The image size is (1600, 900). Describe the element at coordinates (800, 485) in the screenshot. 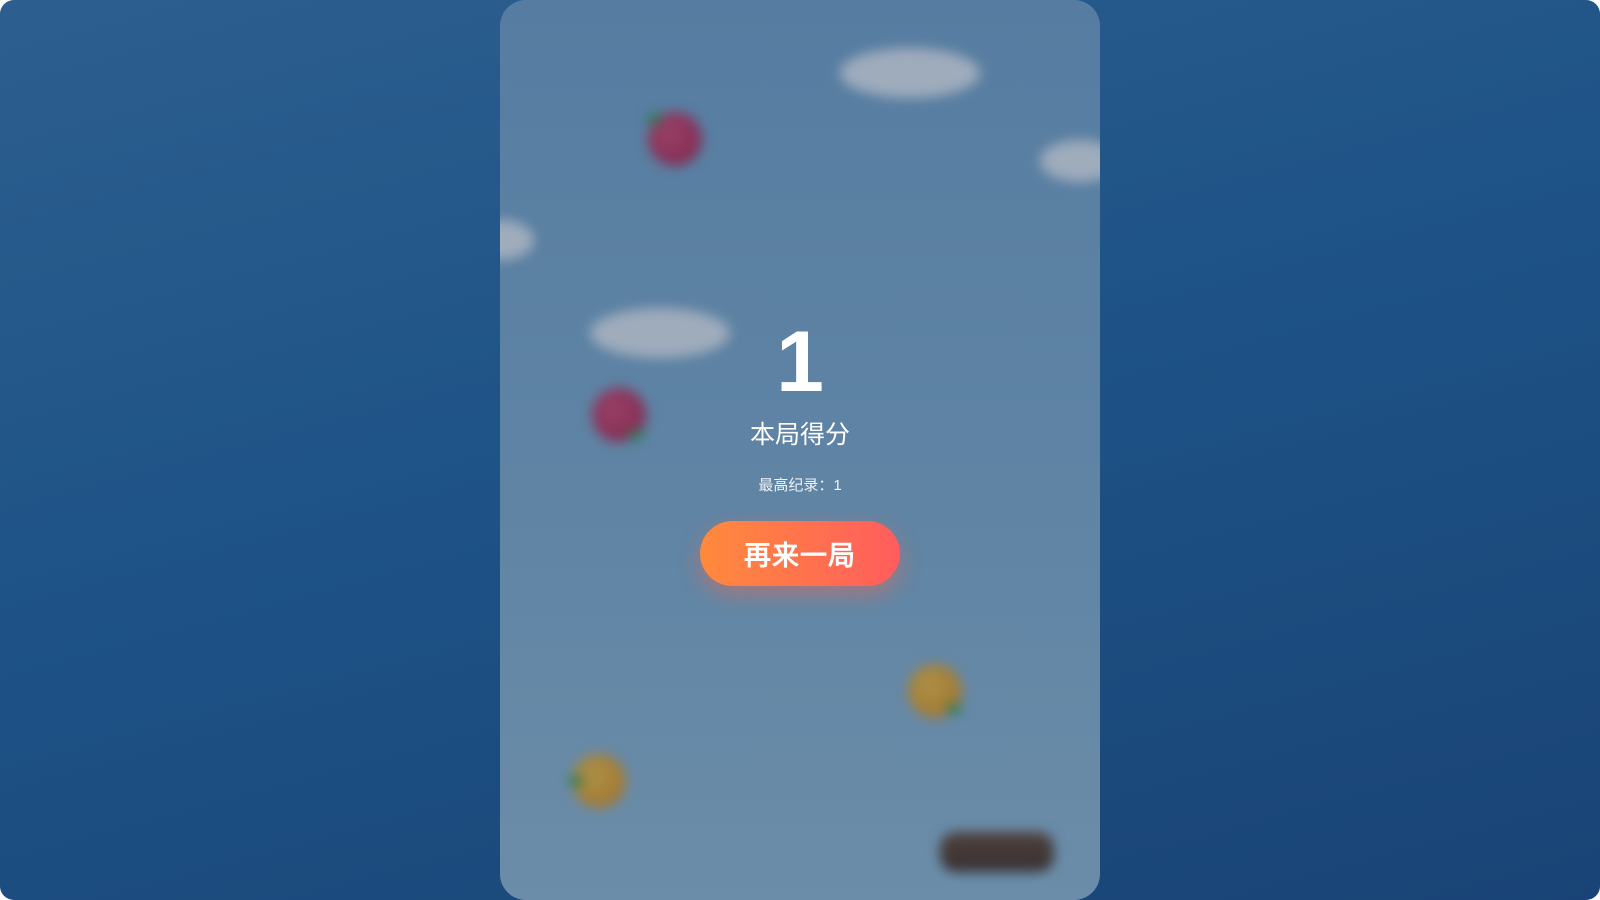

I see `best-record: 最高纪录：1` at that location.